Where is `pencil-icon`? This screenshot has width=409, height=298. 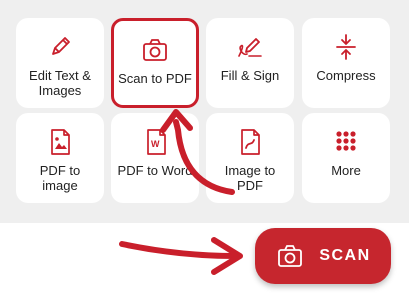
pencil-icon is located at coordinates (60, 47).